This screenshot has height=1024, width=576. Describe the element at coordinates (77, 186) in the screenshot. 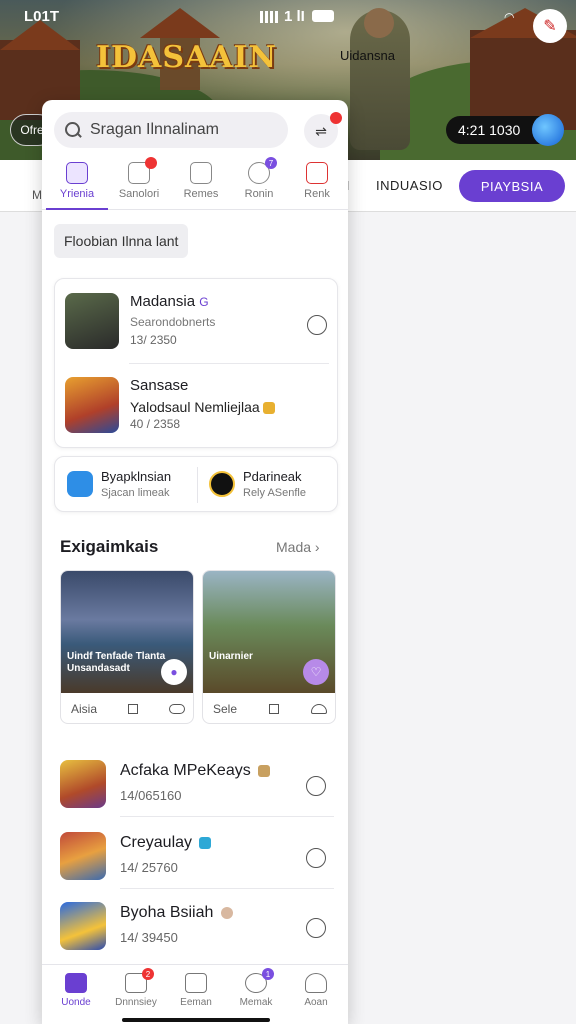

I see `tab-category-0: Yrienia` at that location.